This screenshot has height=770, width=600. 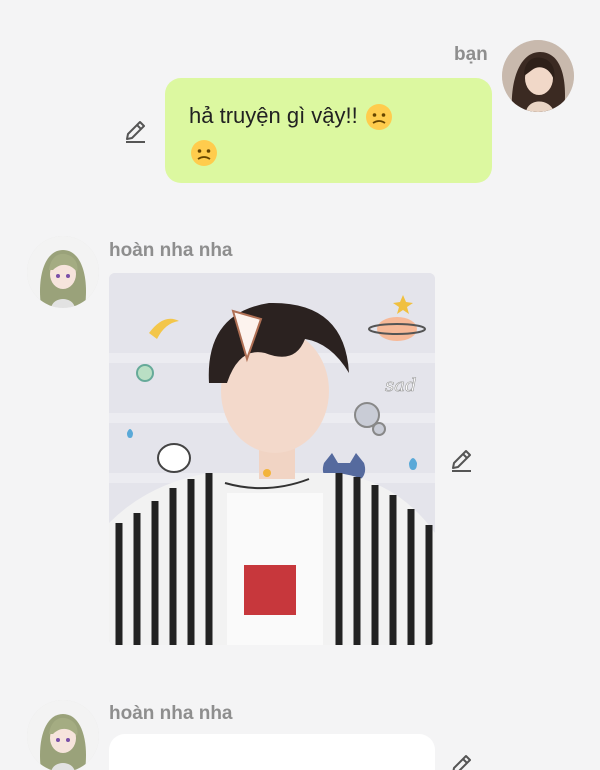 What do you see at coordinates (401, 385) in the screenshot?
I see `sticker-sad-text: sad` at bounding box center [401, 385].